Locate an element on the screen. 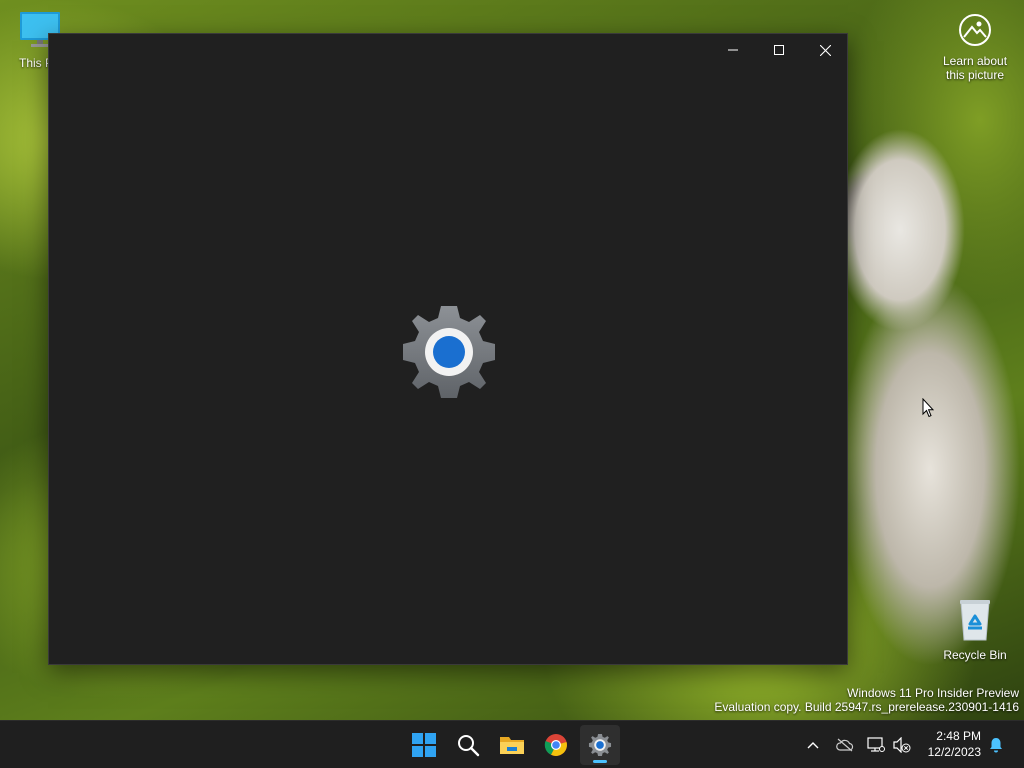 The image size is (1024, 768). recycle-bin-label: Recycle Bin is located at coordinates (975, 655).